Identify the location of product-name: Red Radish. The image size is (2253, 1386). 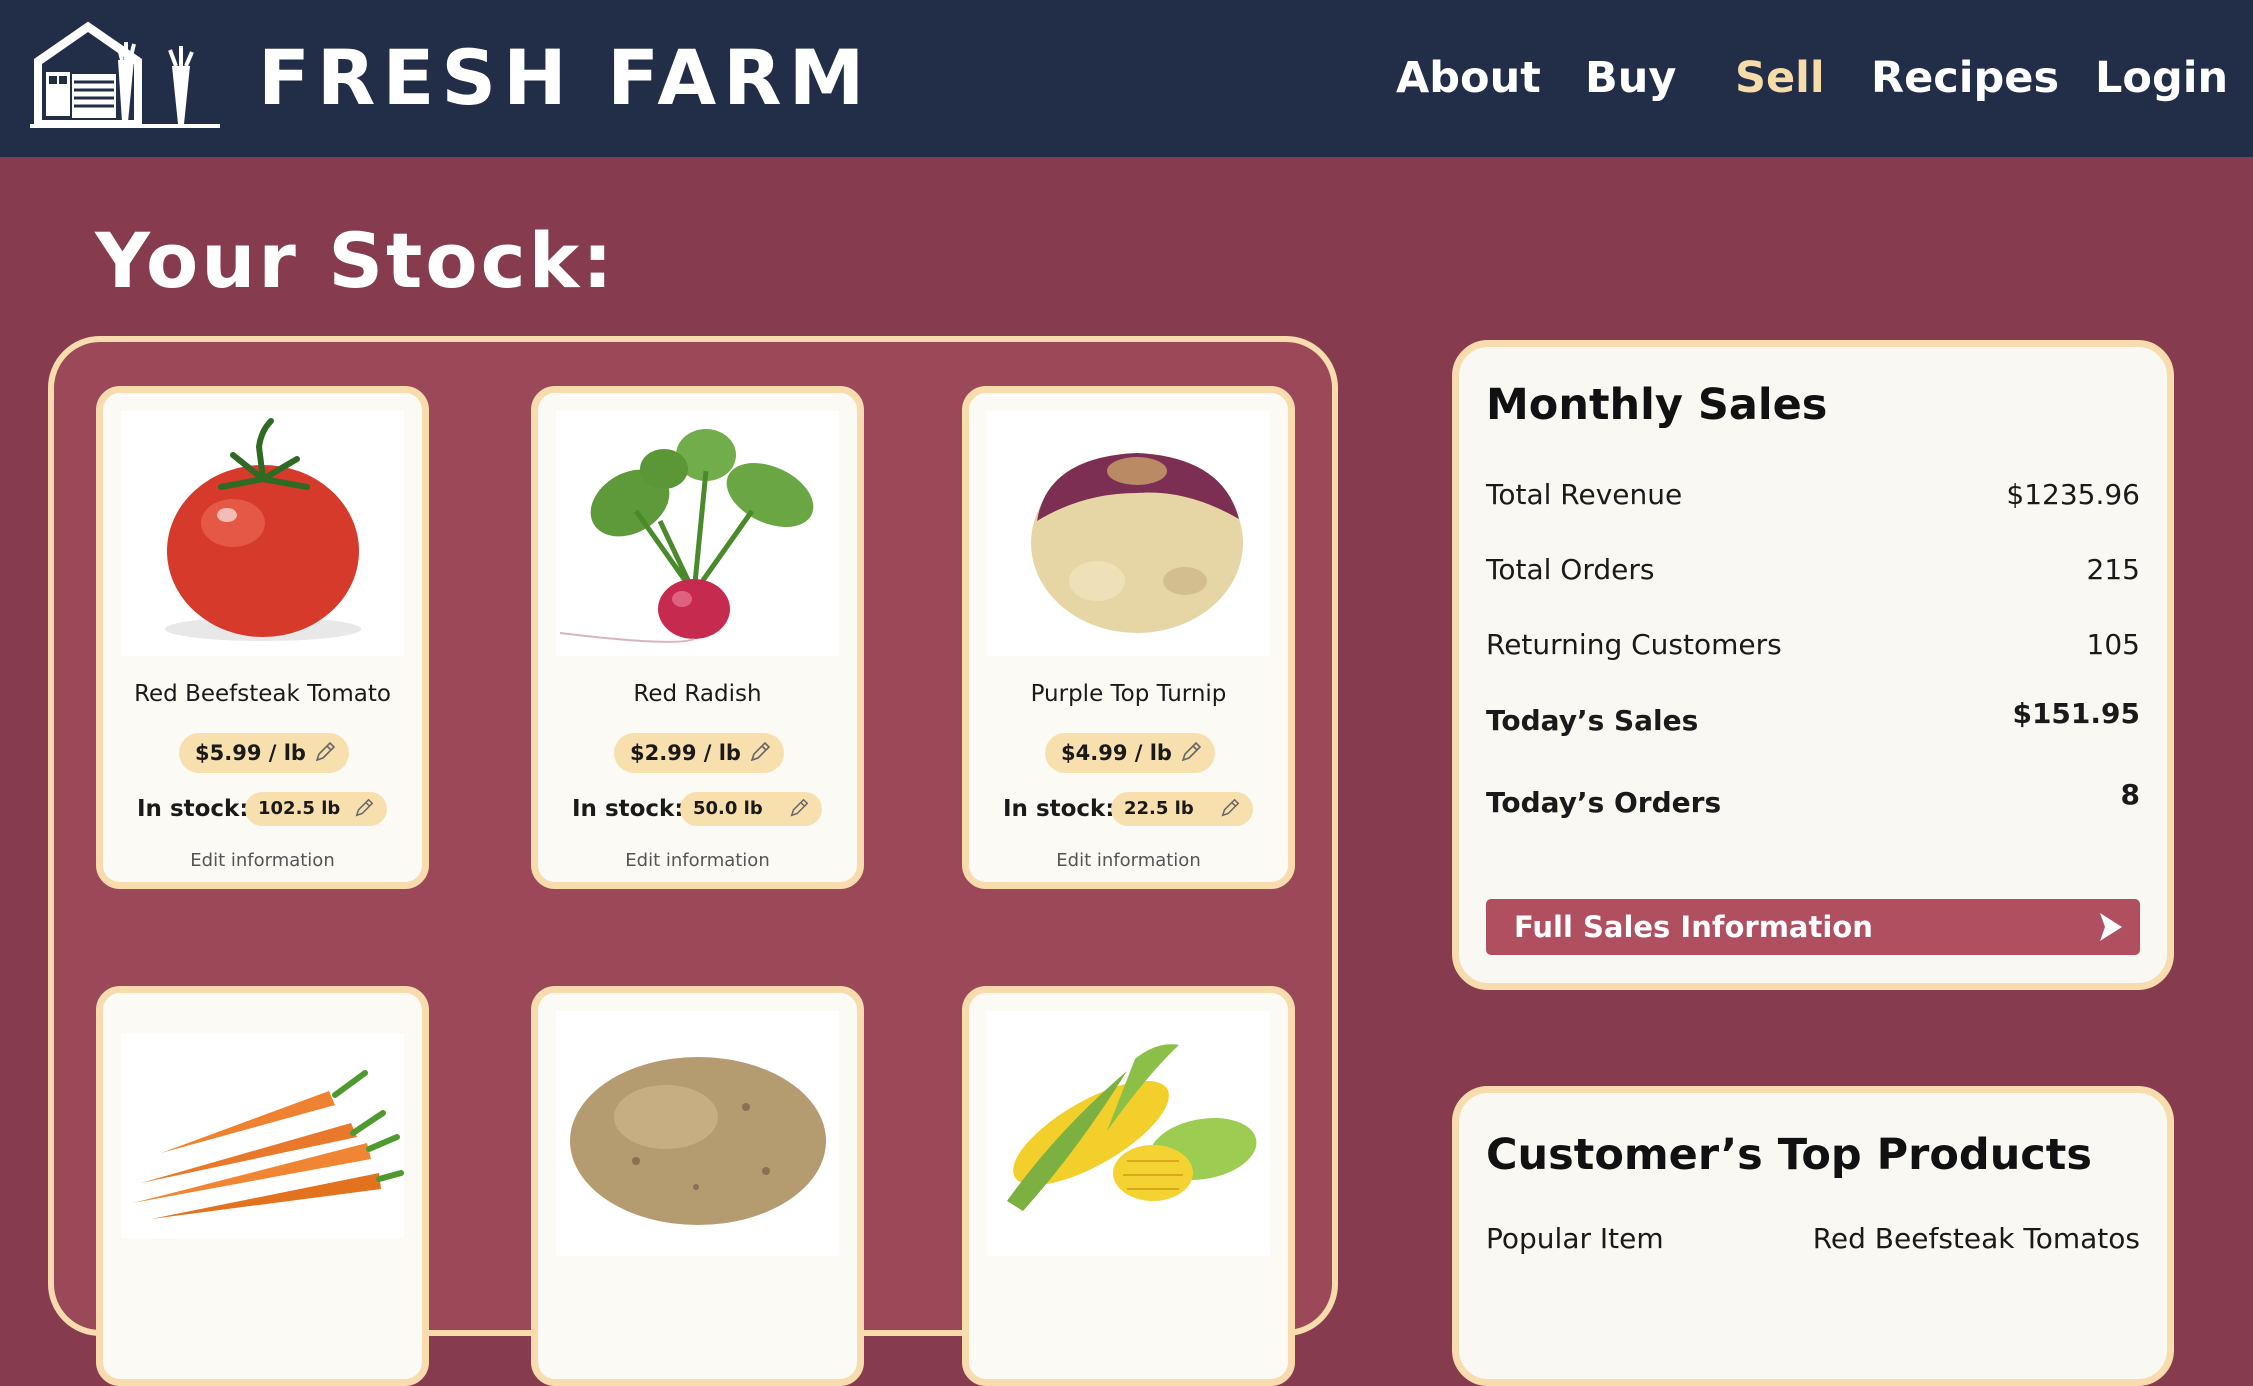
(697, 694).